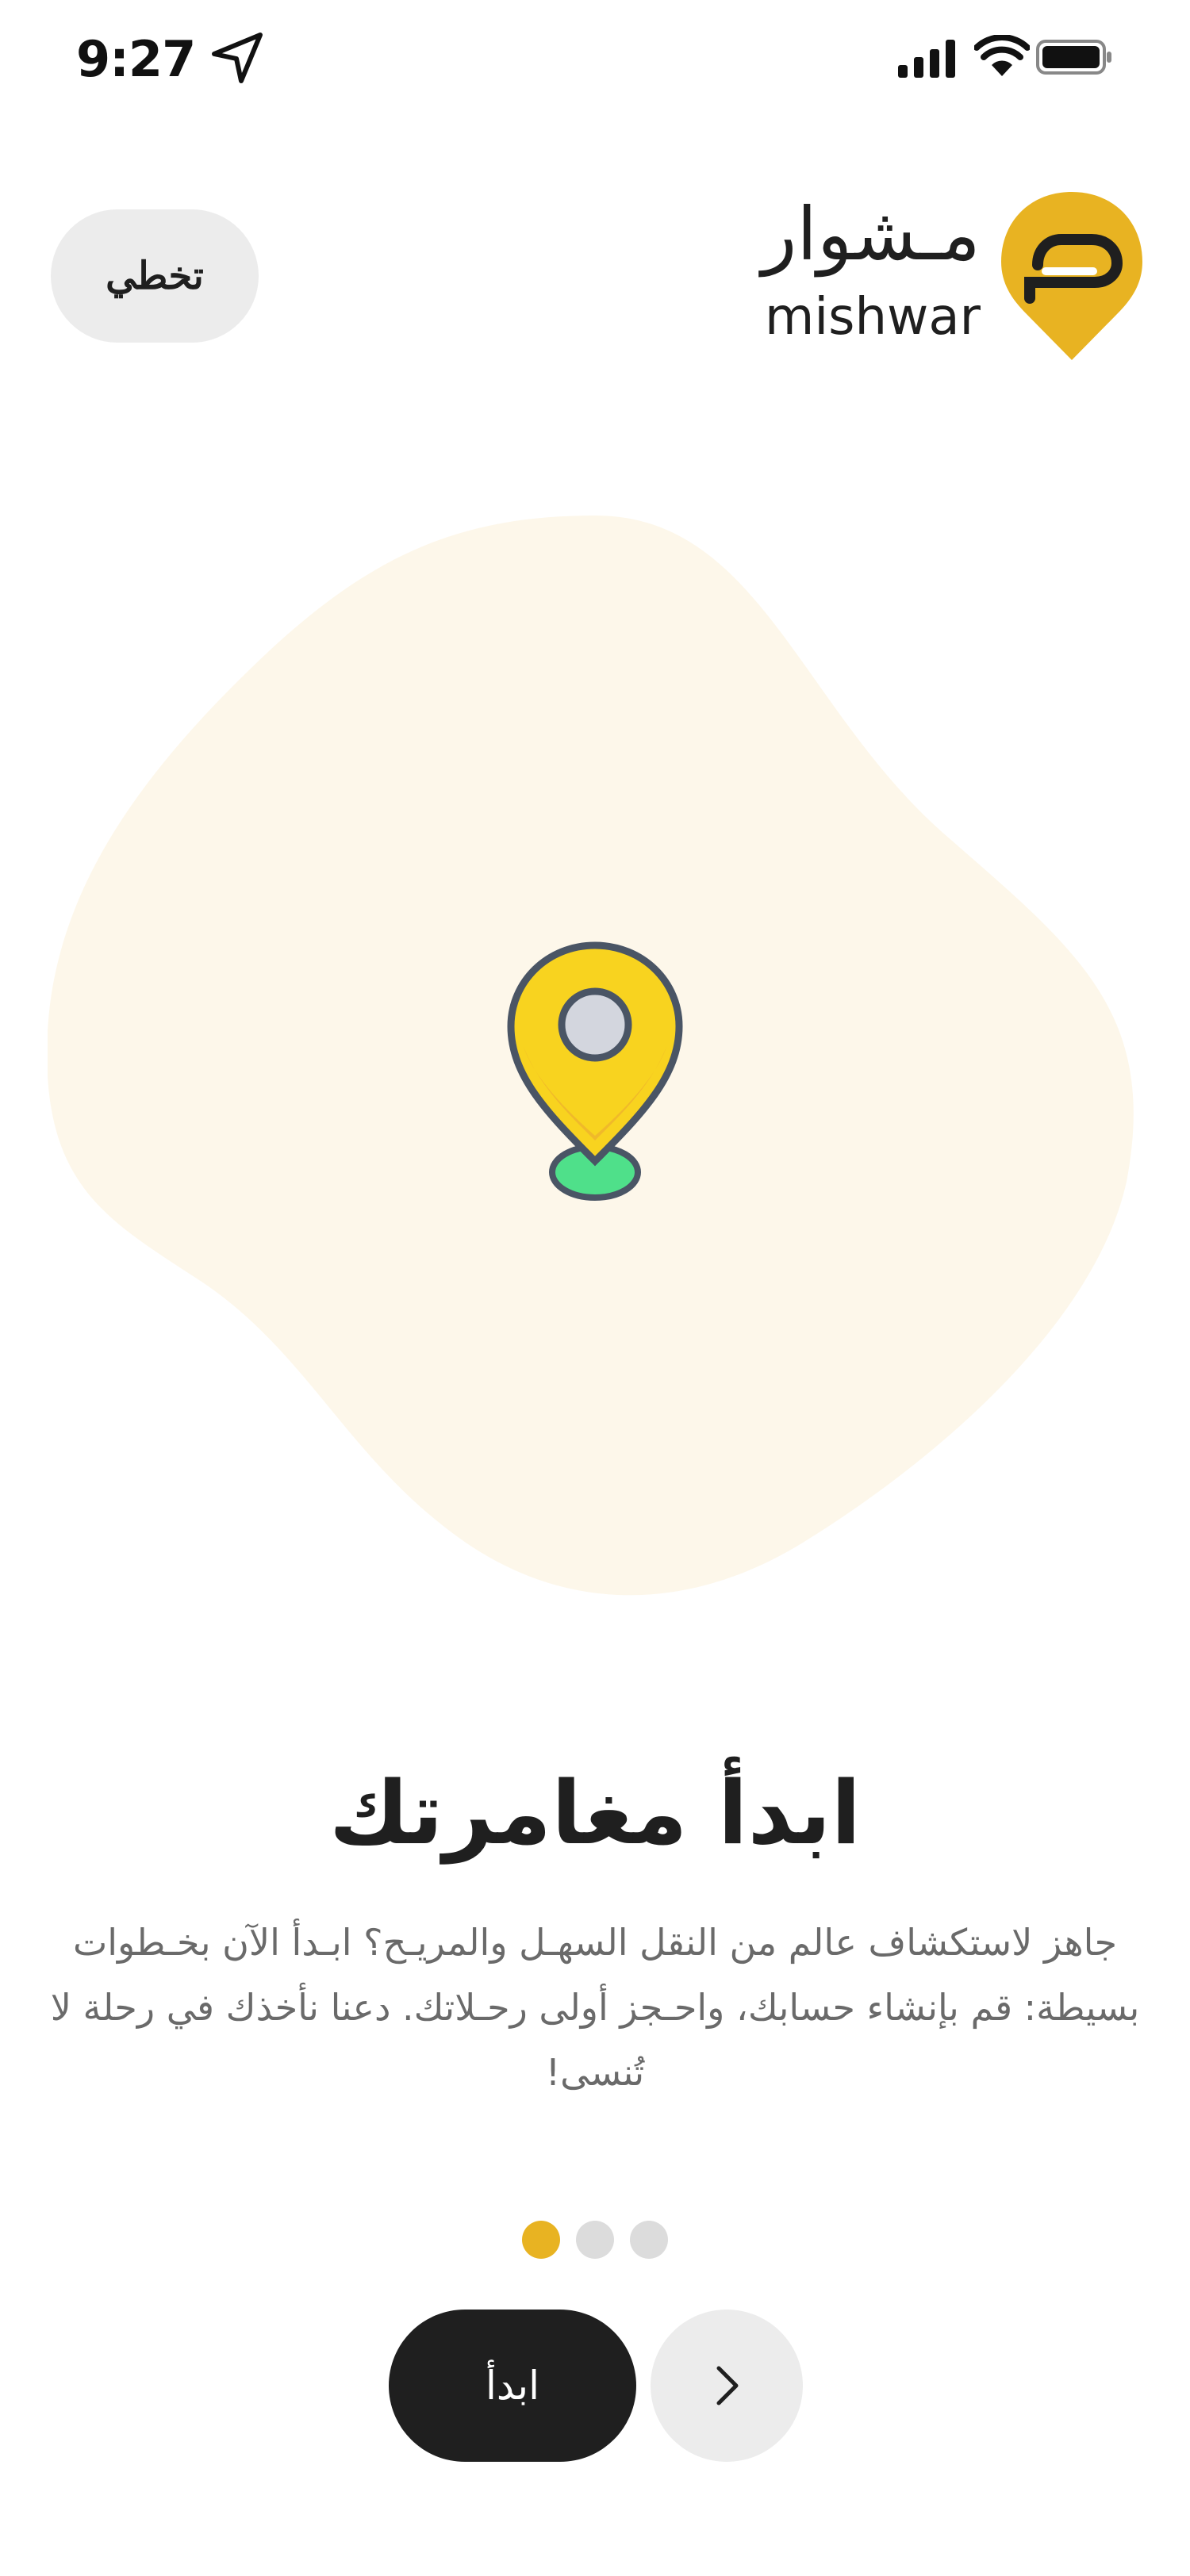 Image resolution: width=1190 pixels, height=2576 pixels. What do you see at coordinates (871, 234) in the screenshot?
I see `brand-name-arabic: مـشوار` at bounding box center [871, 234].